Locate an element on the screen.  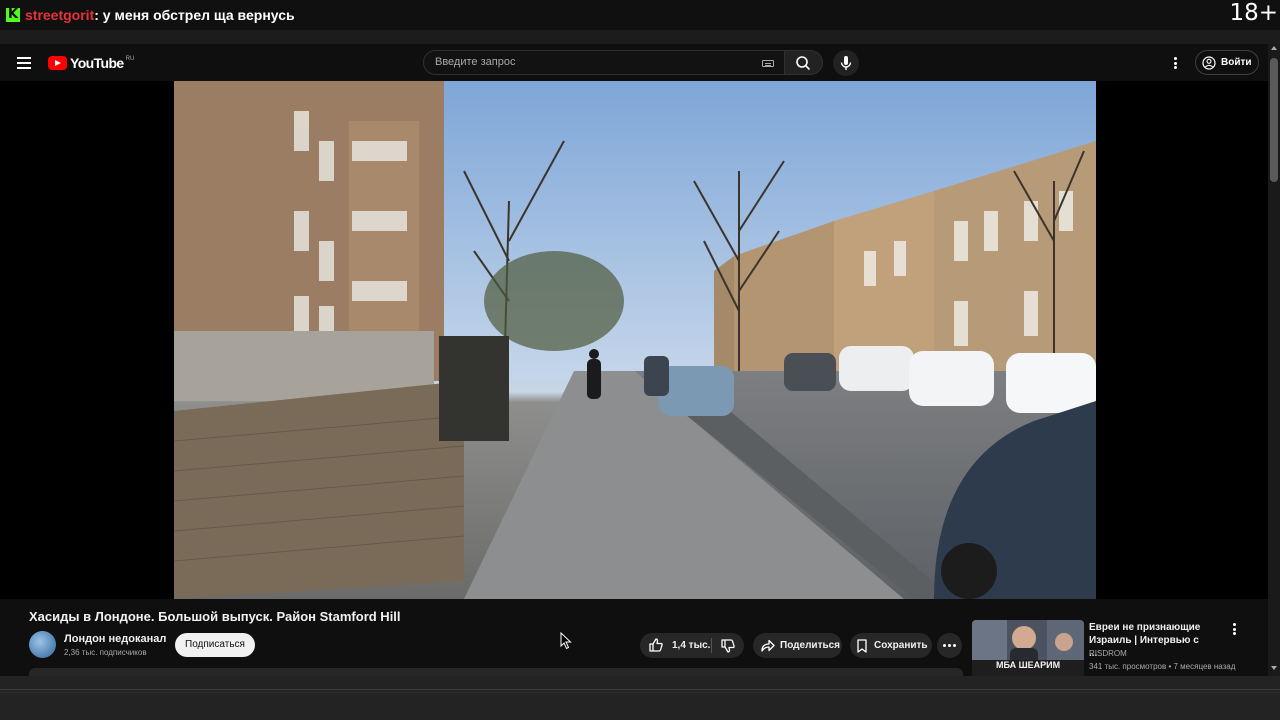
more-actions-button is located at coordinates (949, 645).